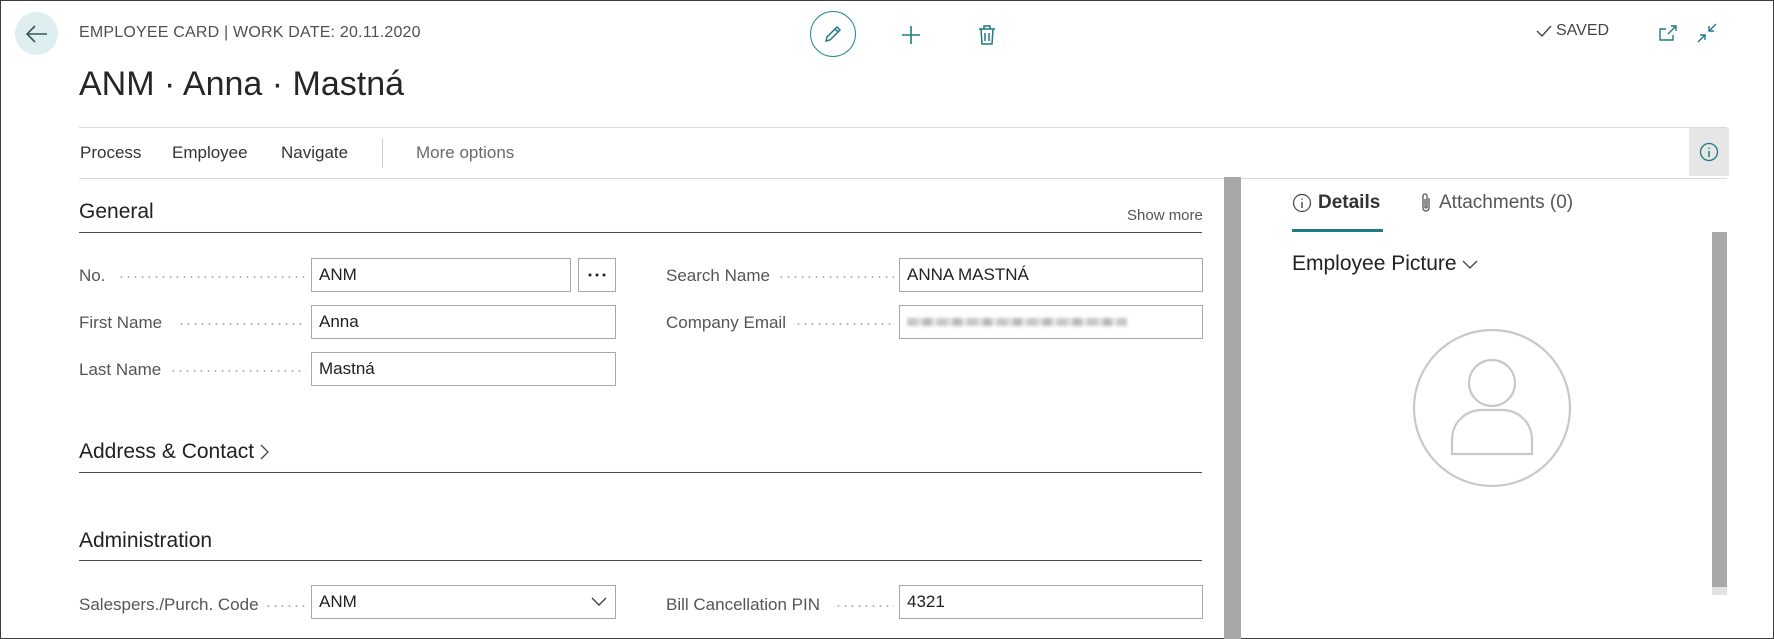 The height and width of the screenshot is (639, 1774). I want to click on tab-attachments: Attachments (0), so click(1496, 203).